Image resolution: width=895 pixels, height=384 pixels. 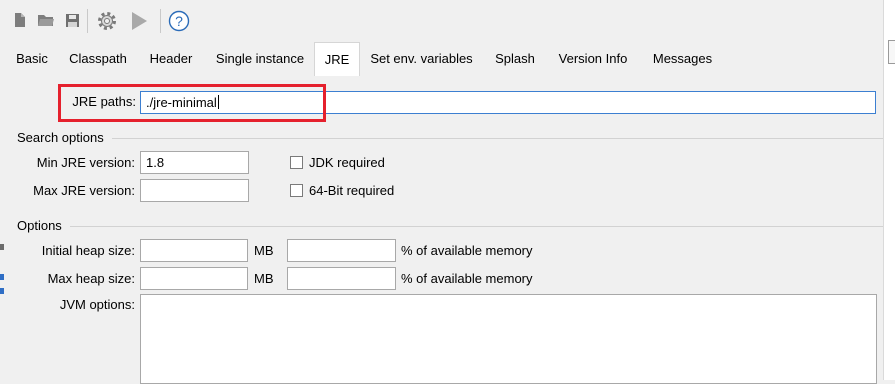 What do you see at coordinates (194, 278) in the screenshot?
I see `max-heap-size-input` at bounding box center [194, 278].